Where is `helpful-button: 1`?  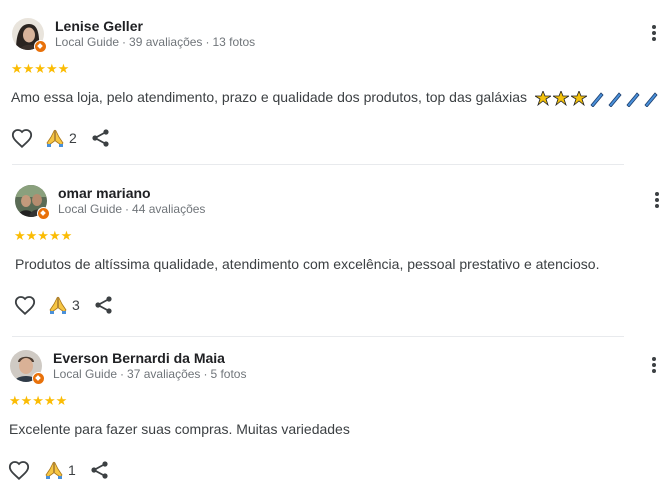
helpful-button: 1 is located at coordinates (60, 470).